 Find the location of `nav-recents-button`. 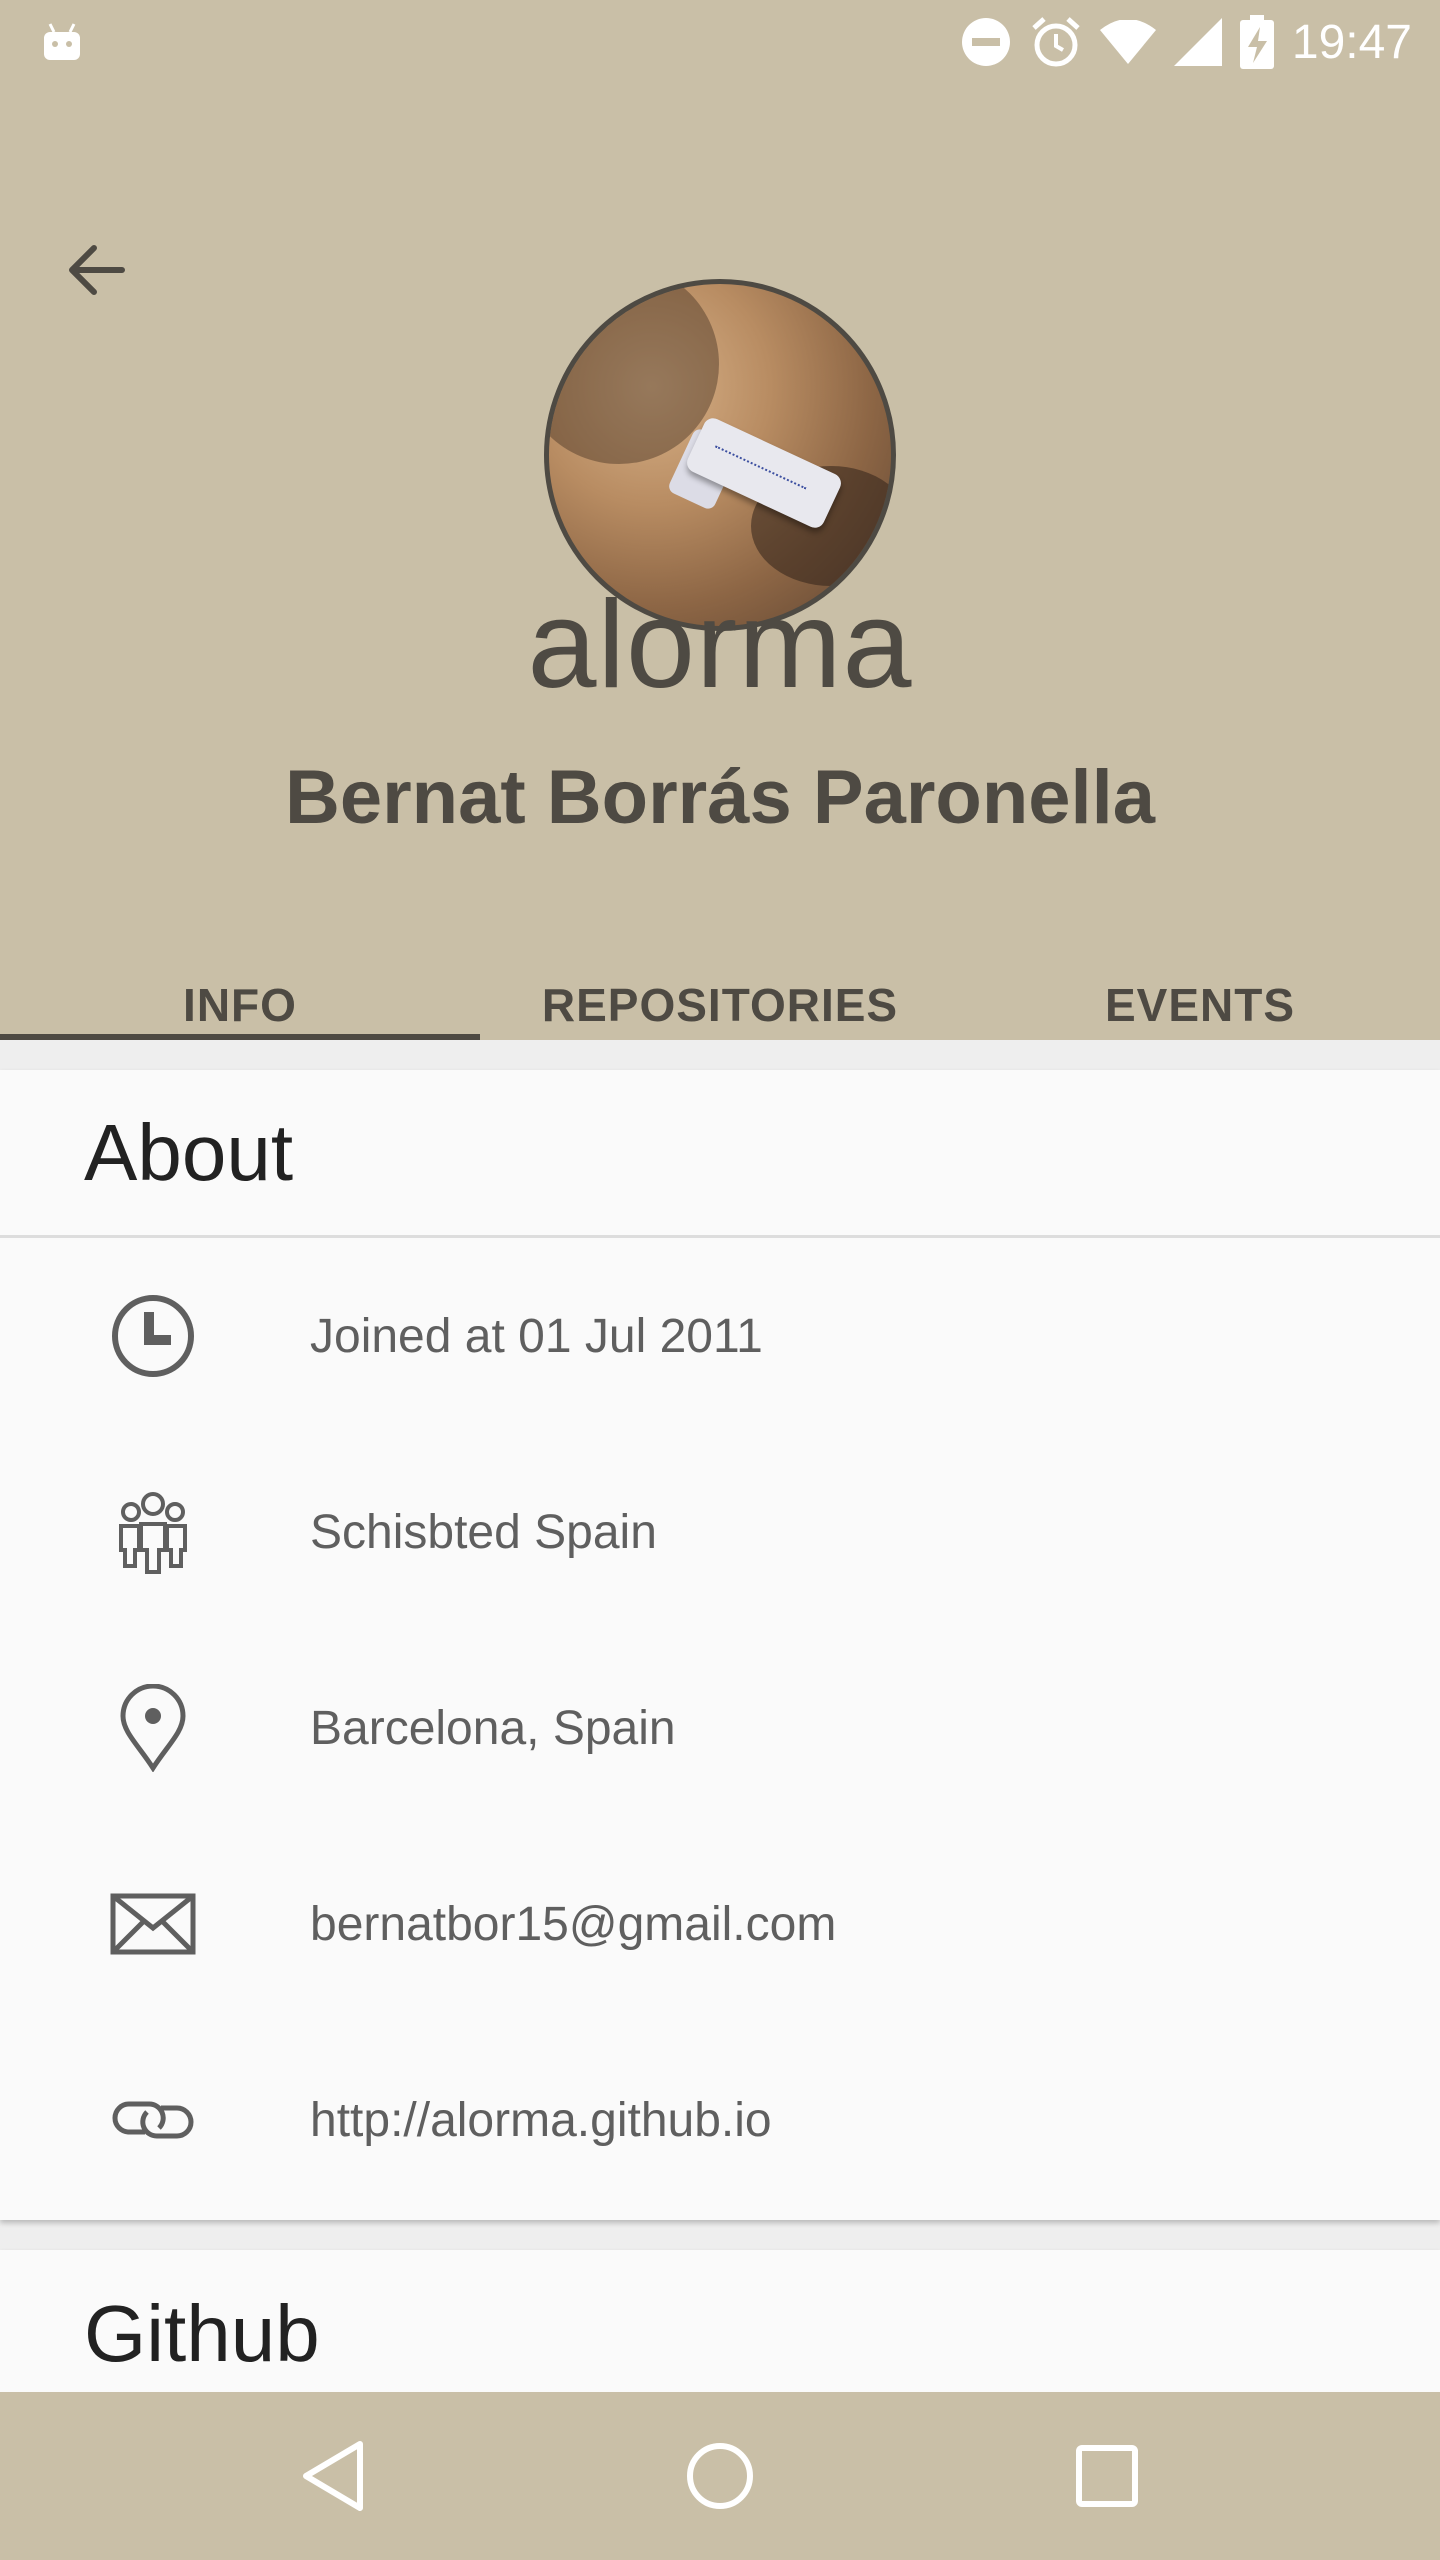

nav-recents-button is located at coordinates (1107, 2476).